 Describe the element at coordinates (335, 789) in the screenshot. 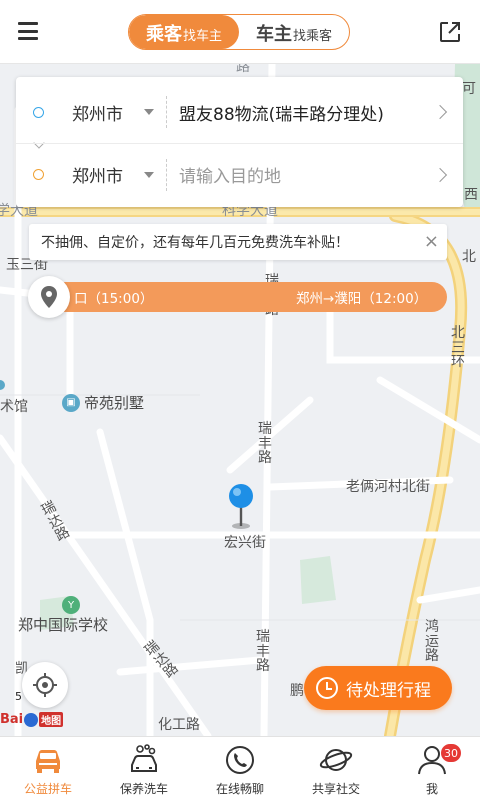

I see `tab-social-label: 共享社交` at that location.